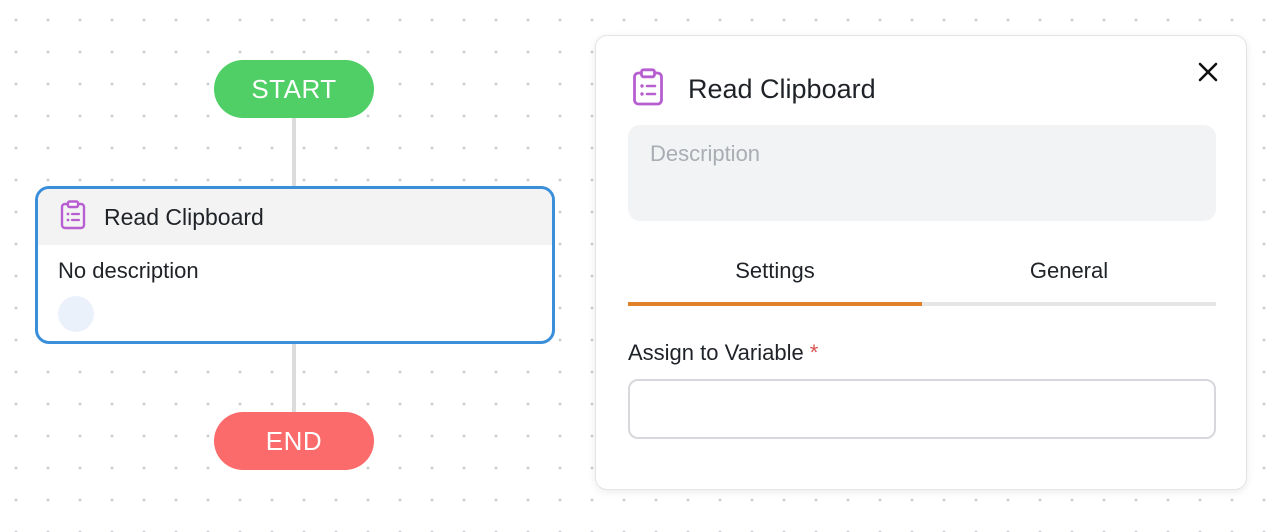 The image size is (1280, 532). What do you see at coordinates (814, 352) in the screenshot?
I see `required-mark: *` at bounding box center [814, 352].